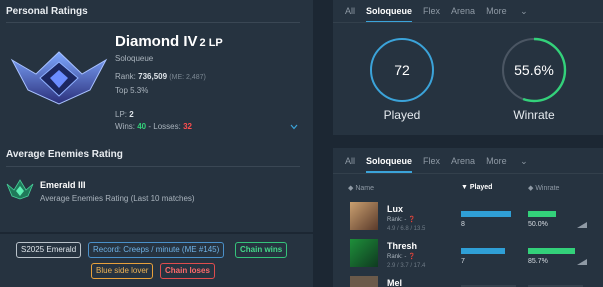 The image size is (603, 287). Describe the element at coordinates (47, 11) in the screenshot. I see `personal-ratings-title: Personal Ratings` at that location.